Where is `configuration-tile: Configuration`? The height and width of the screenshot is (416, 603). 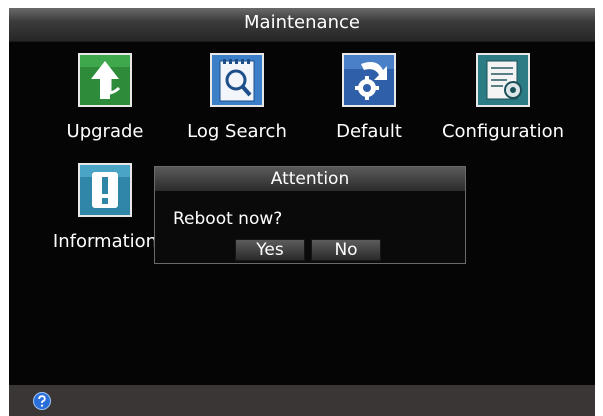 configuration-tile: Configuration is located at coordinates (503, 97).